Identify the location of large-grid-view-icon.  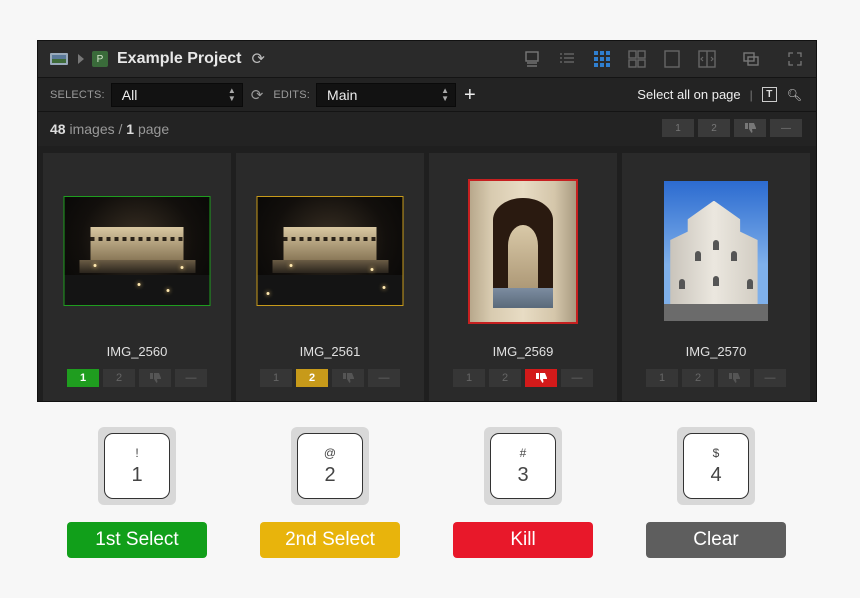
(637, 59).